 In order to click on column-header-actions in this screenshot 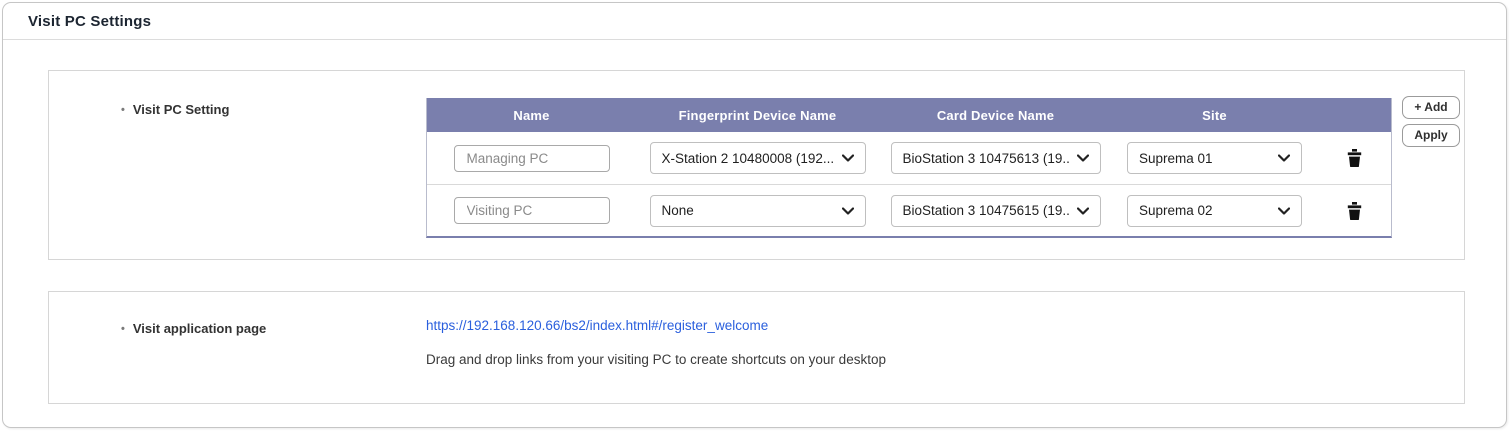, I will do `click(1354, 115)`.